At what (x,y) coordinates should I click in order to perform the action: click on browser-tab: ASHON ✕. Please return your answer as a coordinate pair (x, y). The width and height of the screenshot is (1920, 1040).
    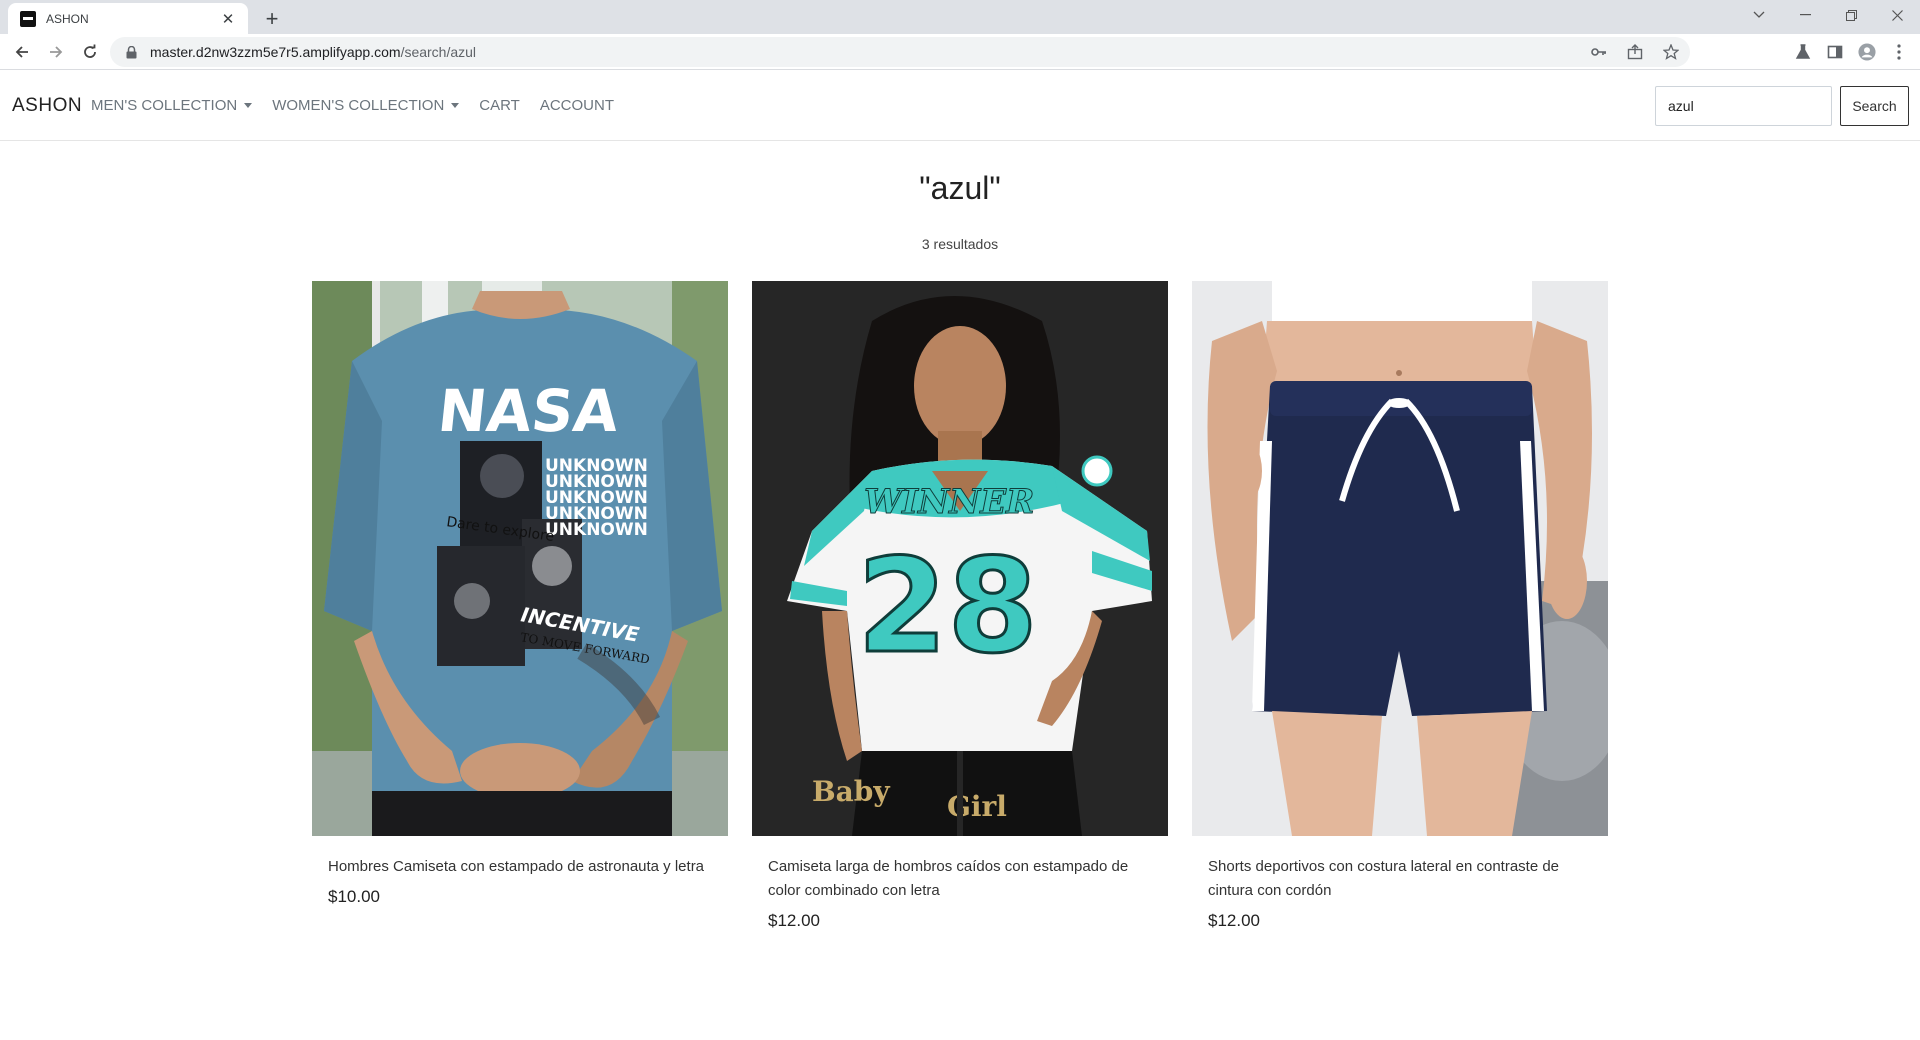
    Looking at the image, I should click on (128, 18).